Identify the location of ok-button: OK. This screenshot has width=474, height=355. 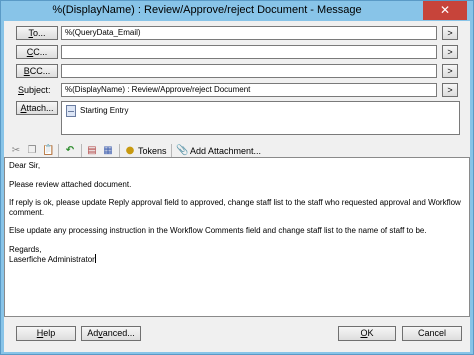
(367, 333).